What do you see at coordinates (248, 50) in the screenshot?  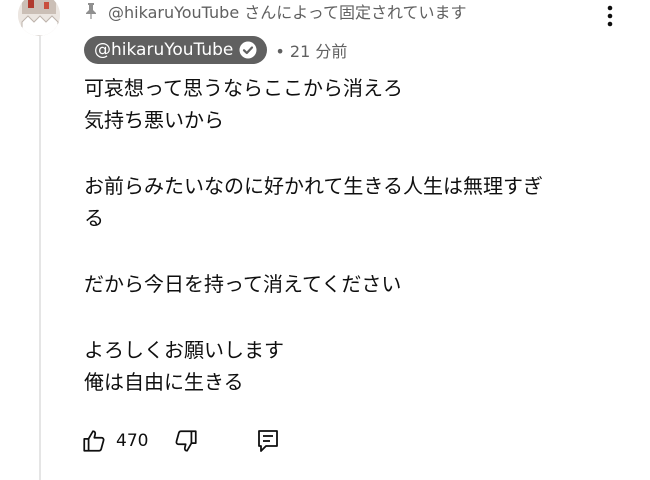 I see `verified-check-icon` at bounding box center [248, 50].